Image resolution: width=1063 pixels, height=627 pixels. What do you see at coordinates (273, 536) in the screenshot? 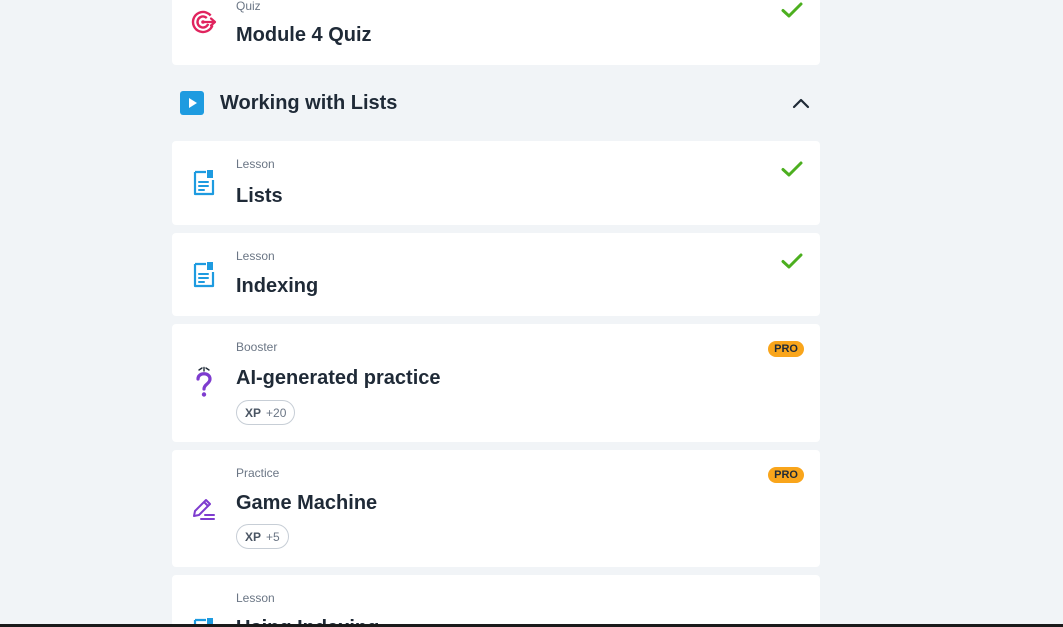
I see `xp-value: +5` at bounding box center [273, 536].